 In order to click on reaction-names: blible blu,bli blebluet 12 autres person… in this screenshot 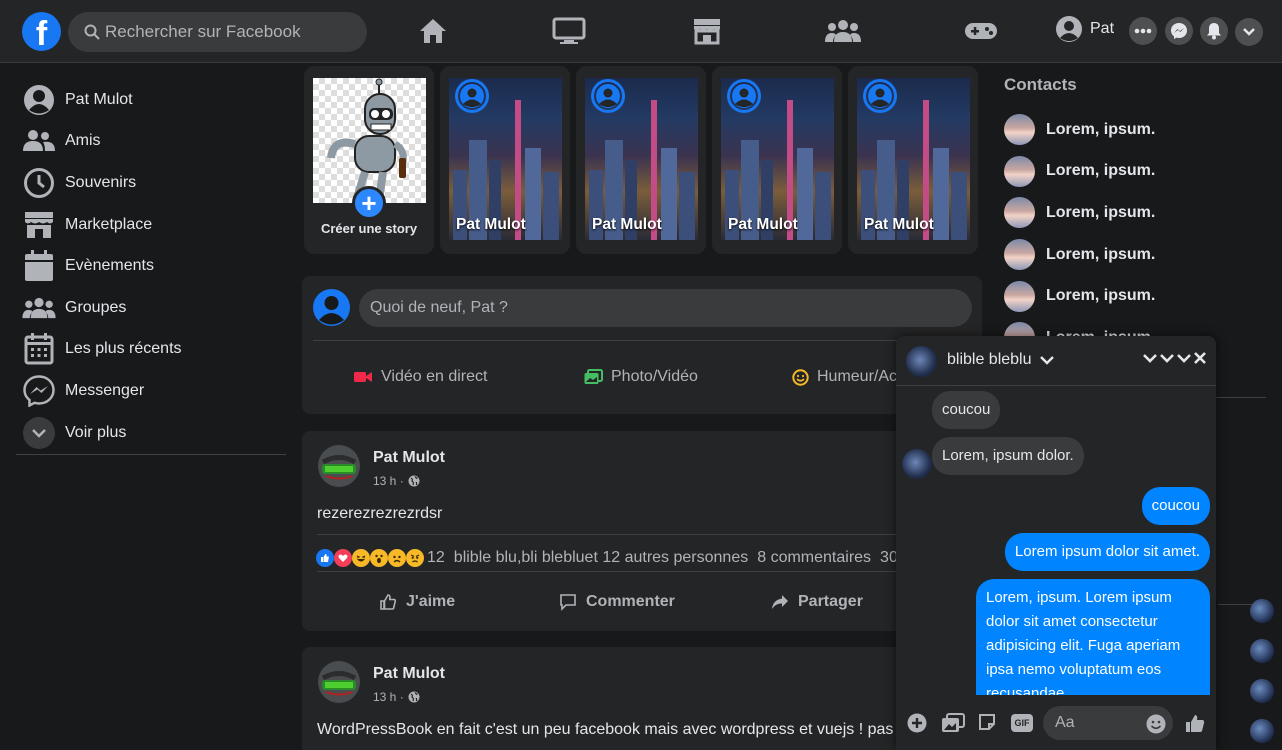, I will do `click(601, 557)`.